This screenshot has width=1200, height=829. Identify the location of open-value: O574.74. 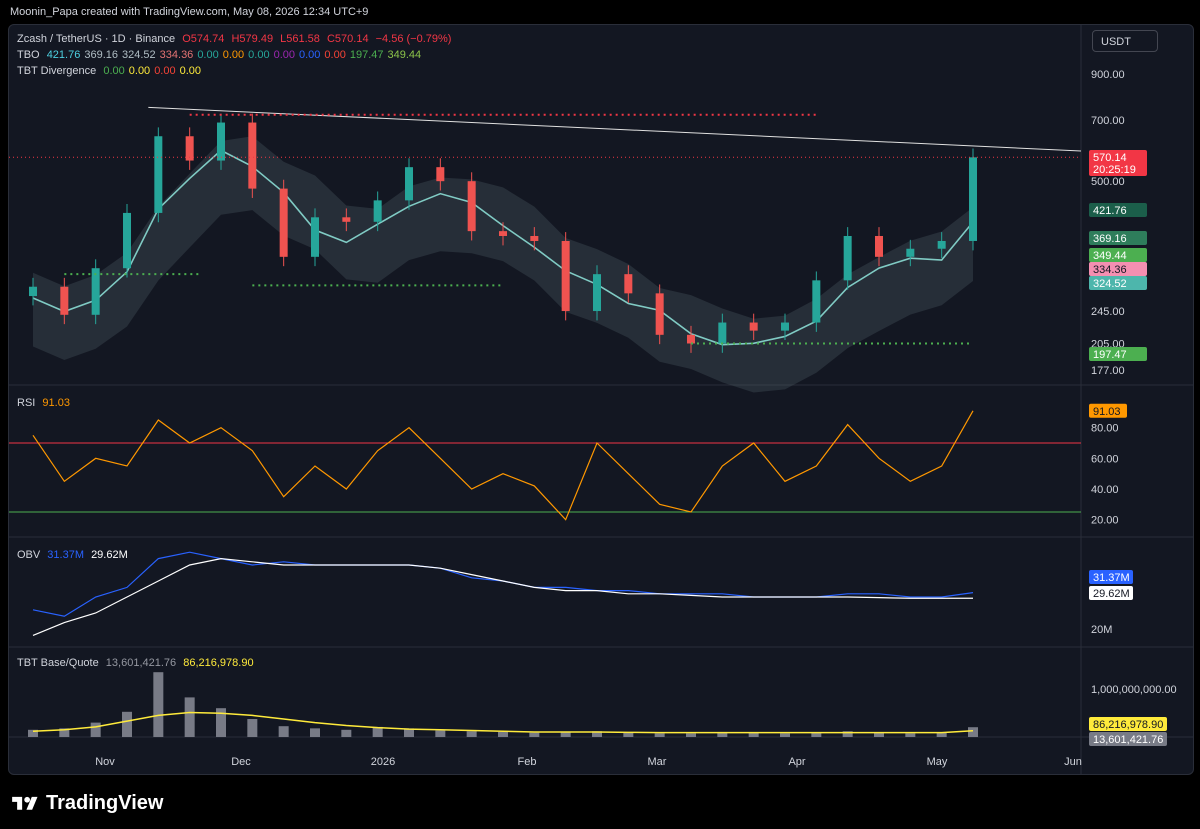
(203, 39).